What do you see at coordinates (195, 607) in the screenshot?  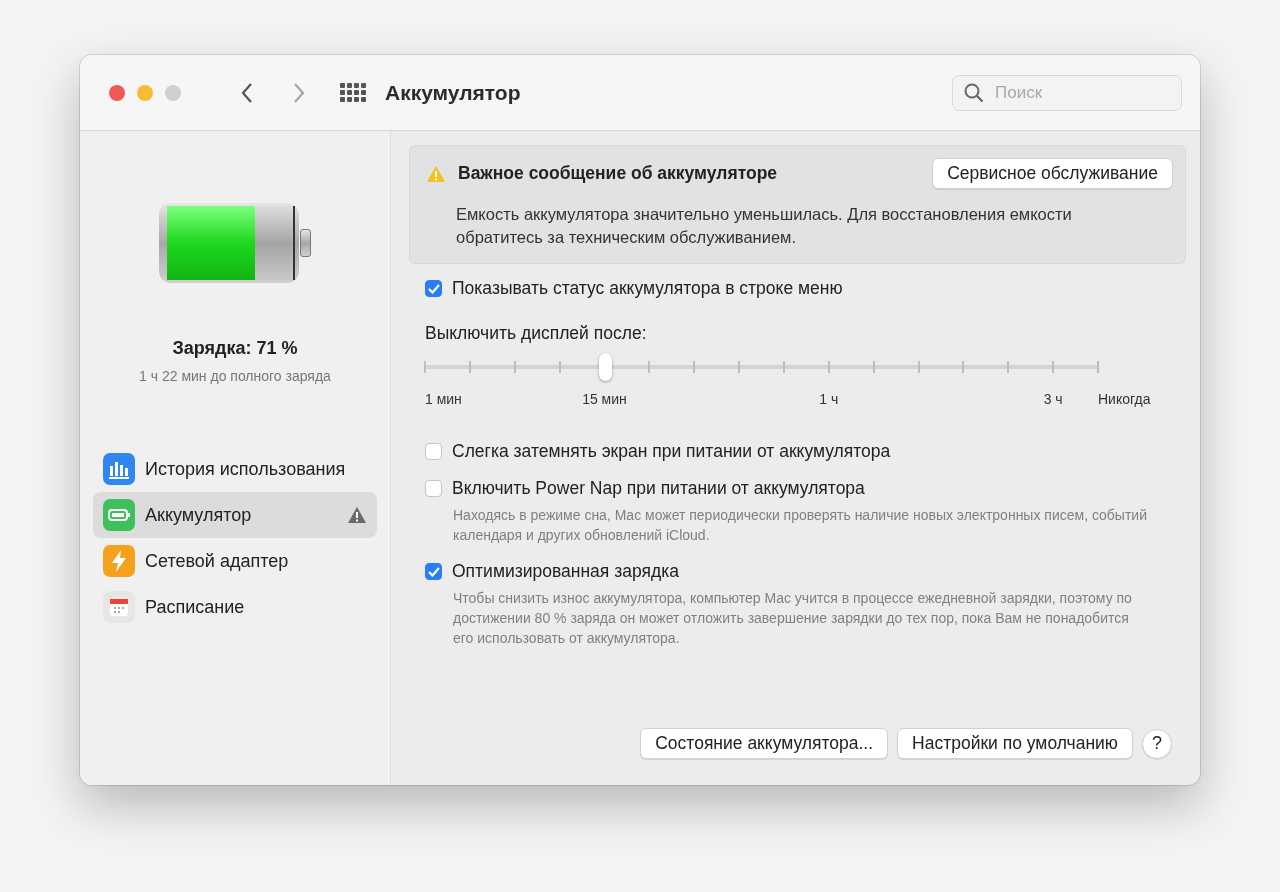 I see `sidebar-item-label: Расписание` at bounding box center [195, 607].